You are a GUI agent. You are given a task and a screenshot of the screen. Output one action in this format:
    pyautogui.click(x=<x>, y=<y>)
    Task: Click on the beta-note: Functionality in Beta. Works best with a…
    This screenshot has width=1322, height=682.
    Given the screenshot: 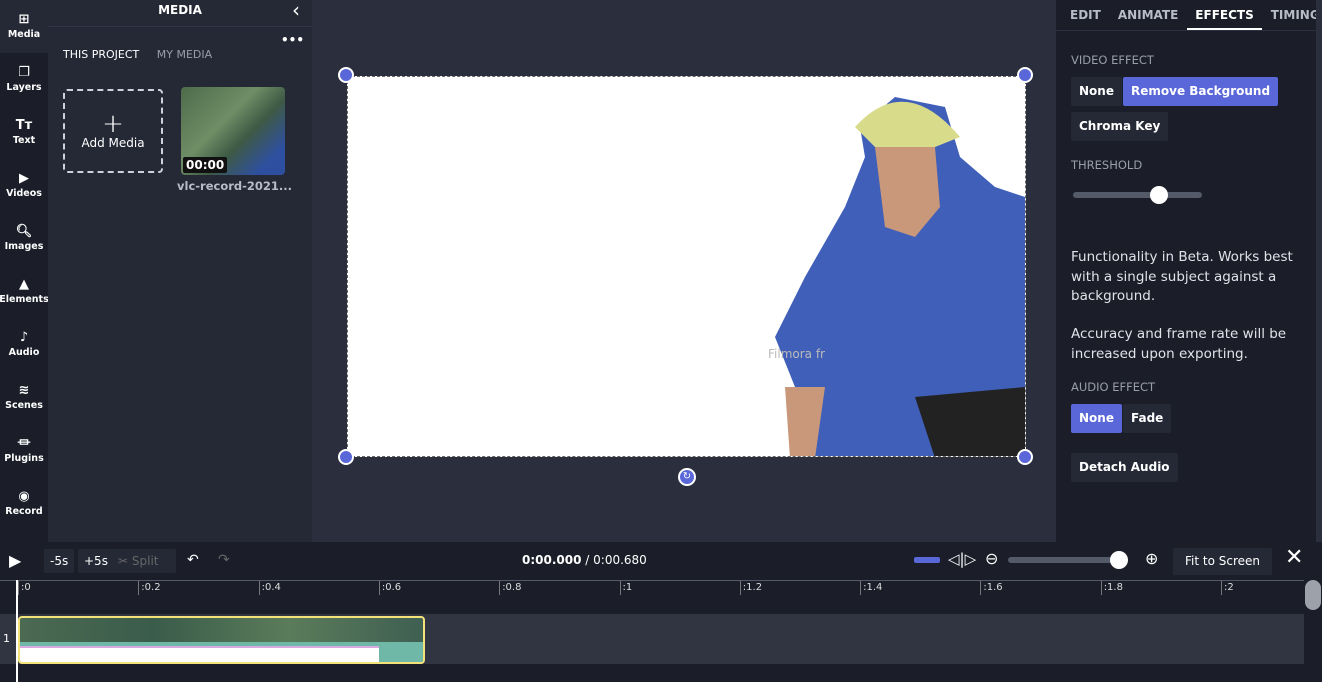 What is the action you would take?
    pyautogui.click(x=1182, y=276)
    